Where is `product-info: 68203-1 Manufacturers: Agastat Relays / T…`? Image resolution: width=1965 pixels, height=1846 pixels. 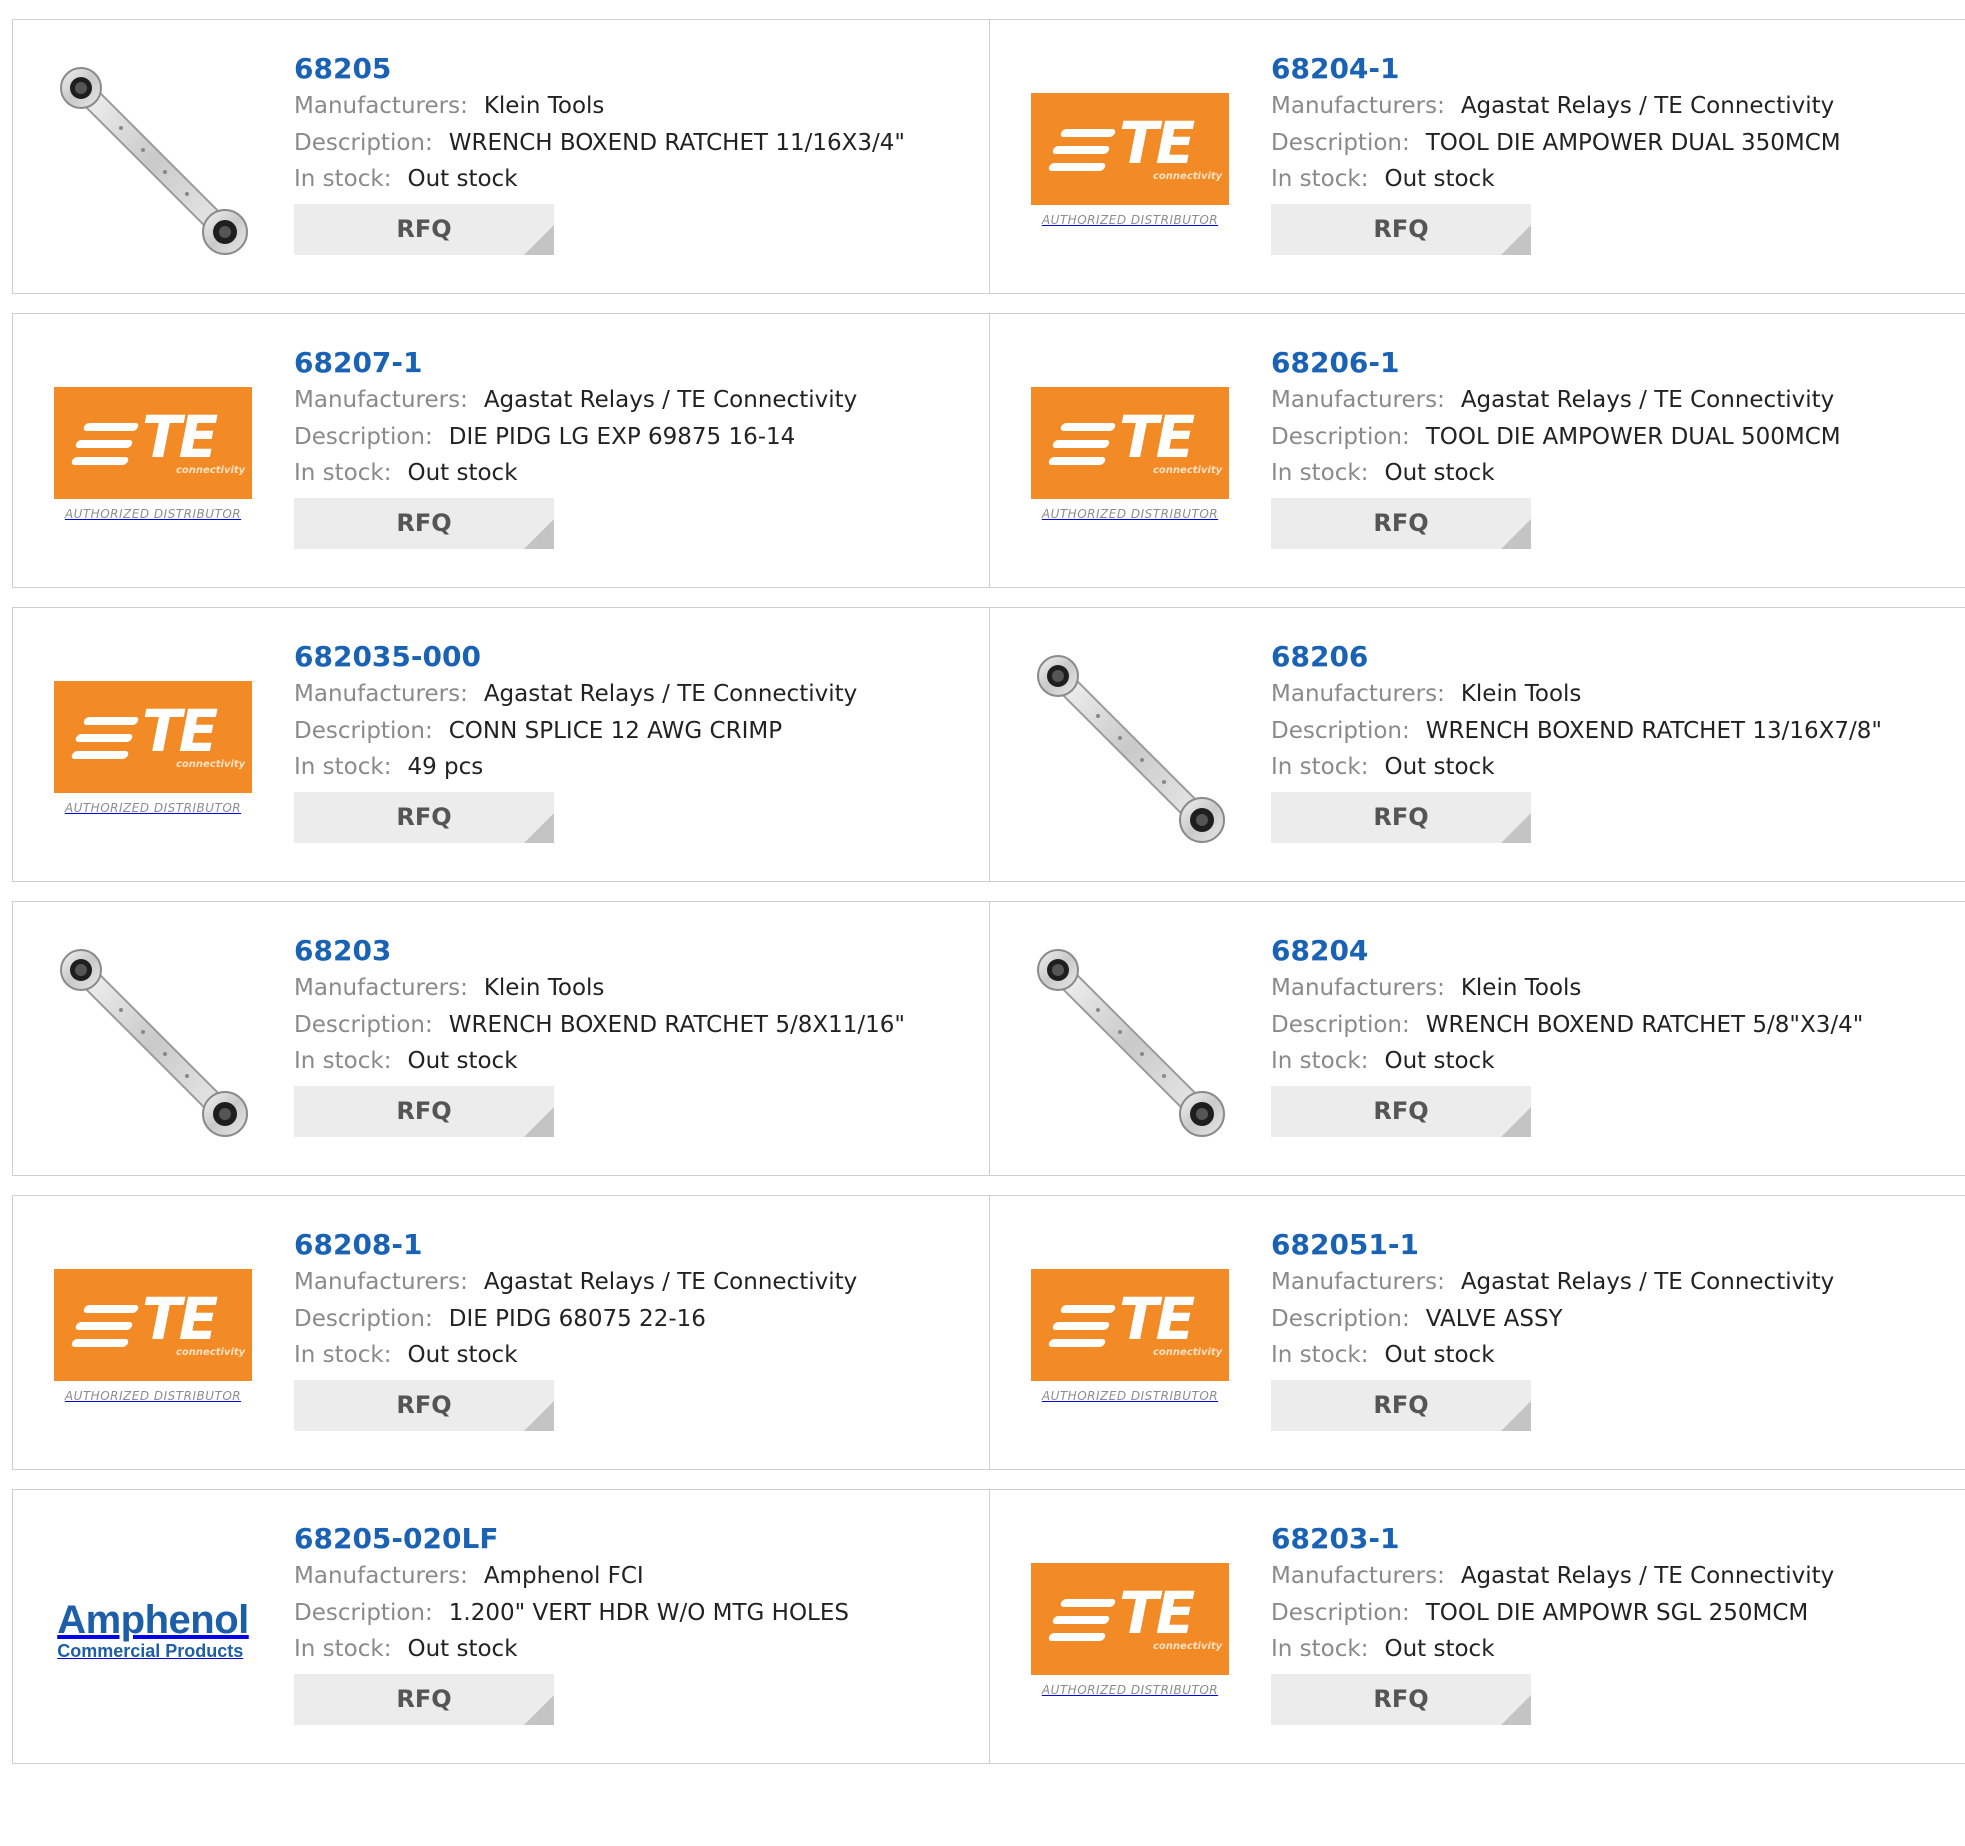 product-info: 68203-1 Manufacturers: Agastat Relays / T… is located at coordinates (1552, 1622).